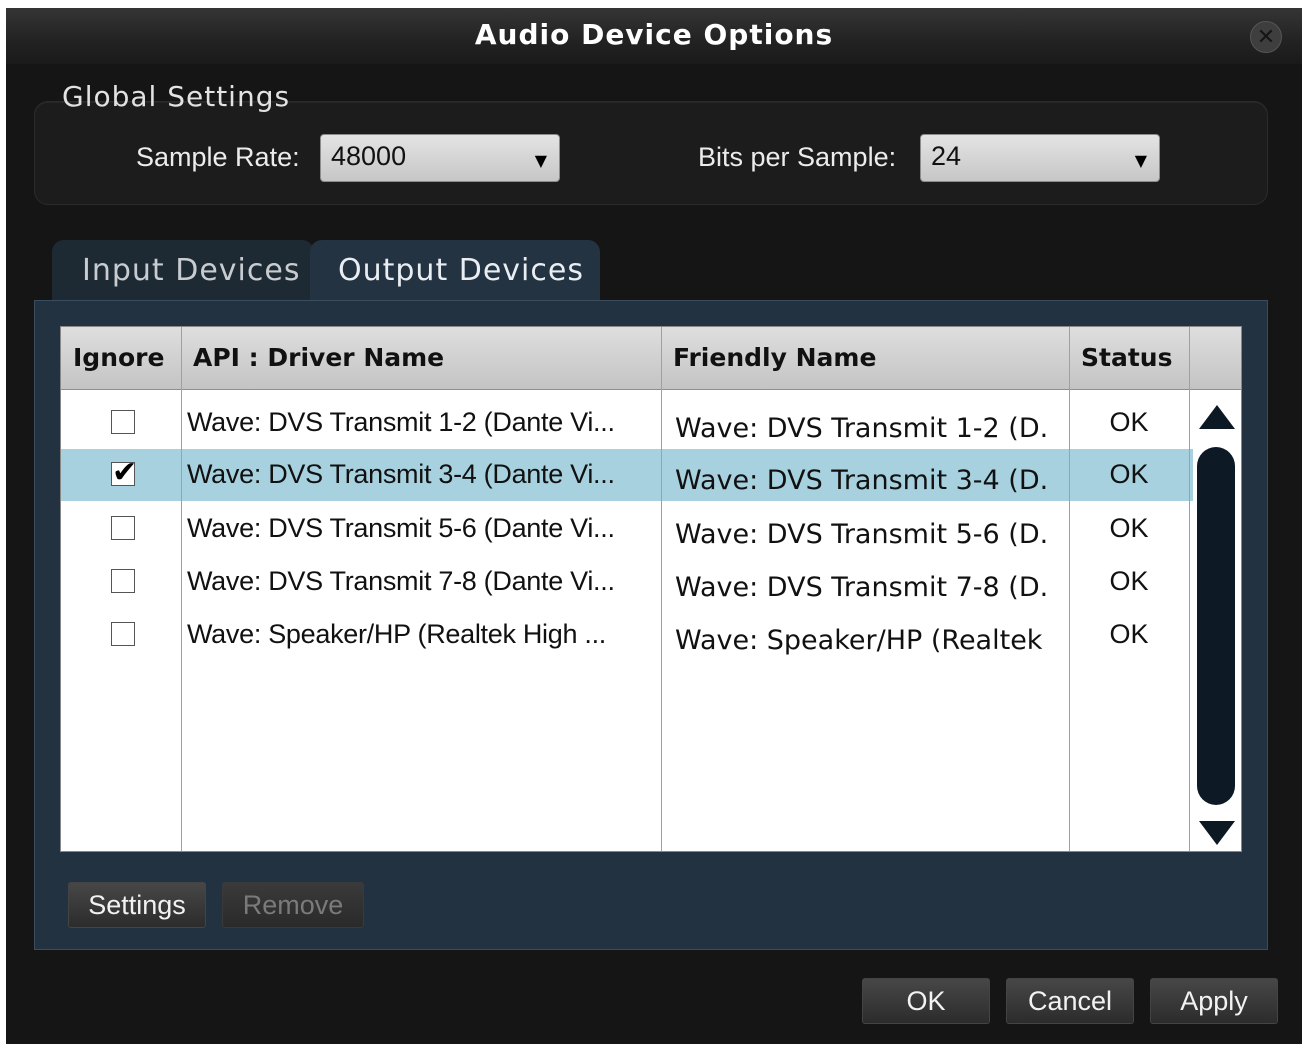 This screenshot has width=1306, height=1044. I want to click on column-header-ignore: Ignore, so click(118, 357).